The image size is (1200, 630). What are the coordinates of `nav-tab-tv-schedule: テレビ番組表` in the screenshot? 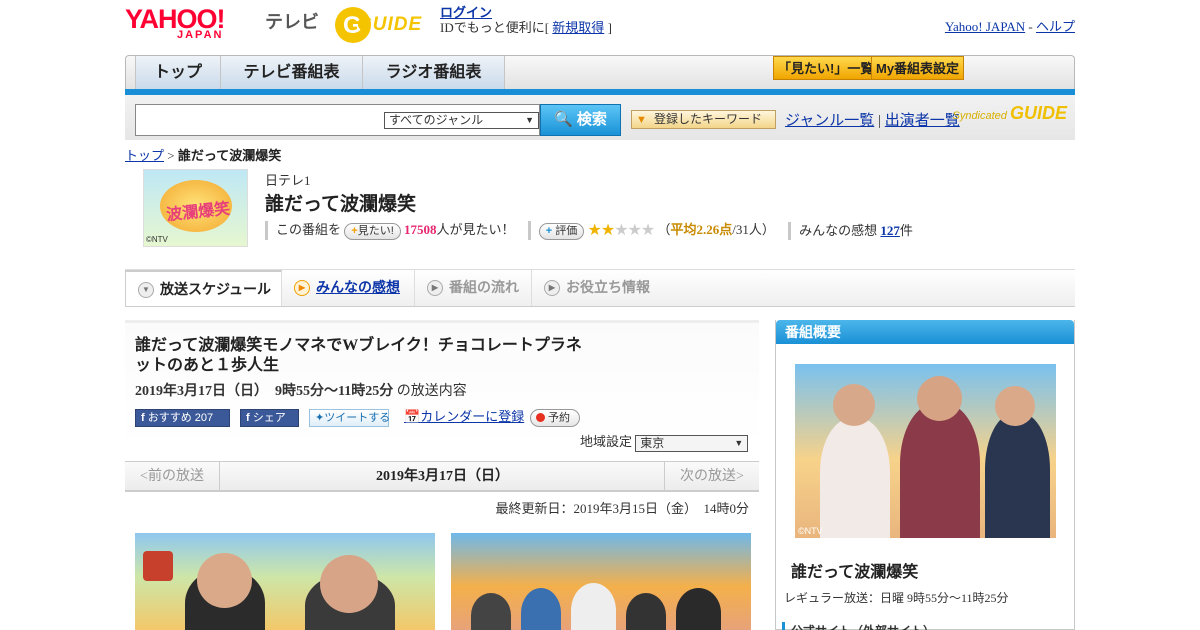 It's located at (291, 73).